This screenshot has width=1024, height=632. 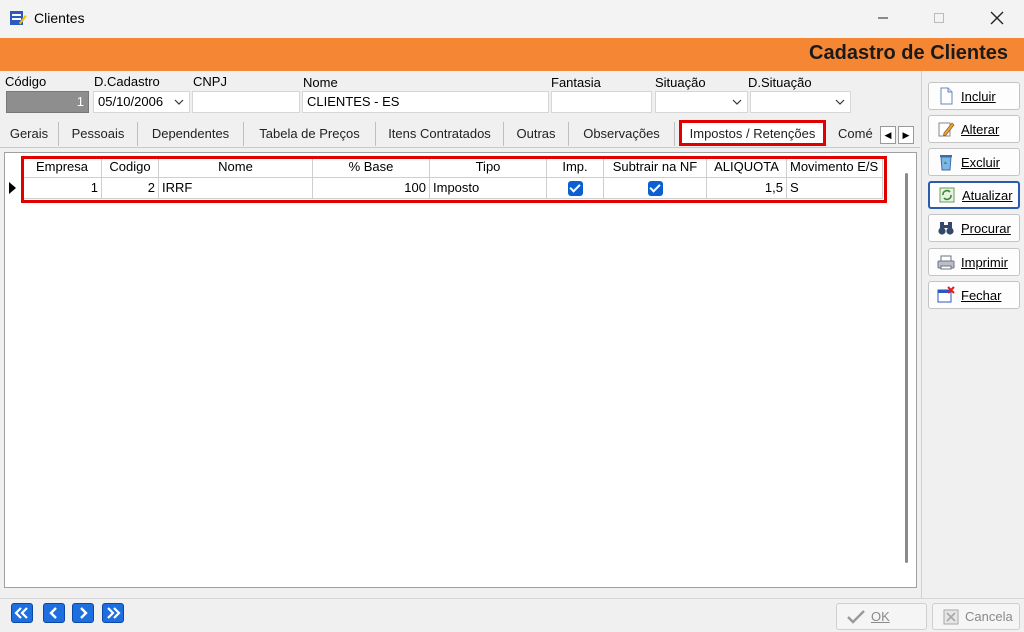 What do you see at coordinates (908, 53) in the screenshot?
I see `banner-title: Cadastro de Clientes` at bounding box center [908, 53].